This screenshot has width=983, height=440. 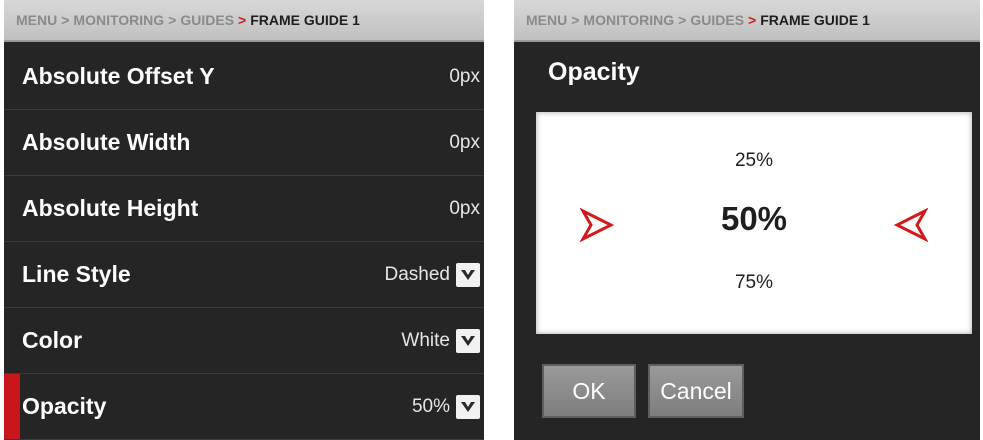 What do you see at coordinates (244, 143) in the screenshot?
I see `setting-row-absolute-width: Absolute Width 0px` at bounding box center [244, 143].